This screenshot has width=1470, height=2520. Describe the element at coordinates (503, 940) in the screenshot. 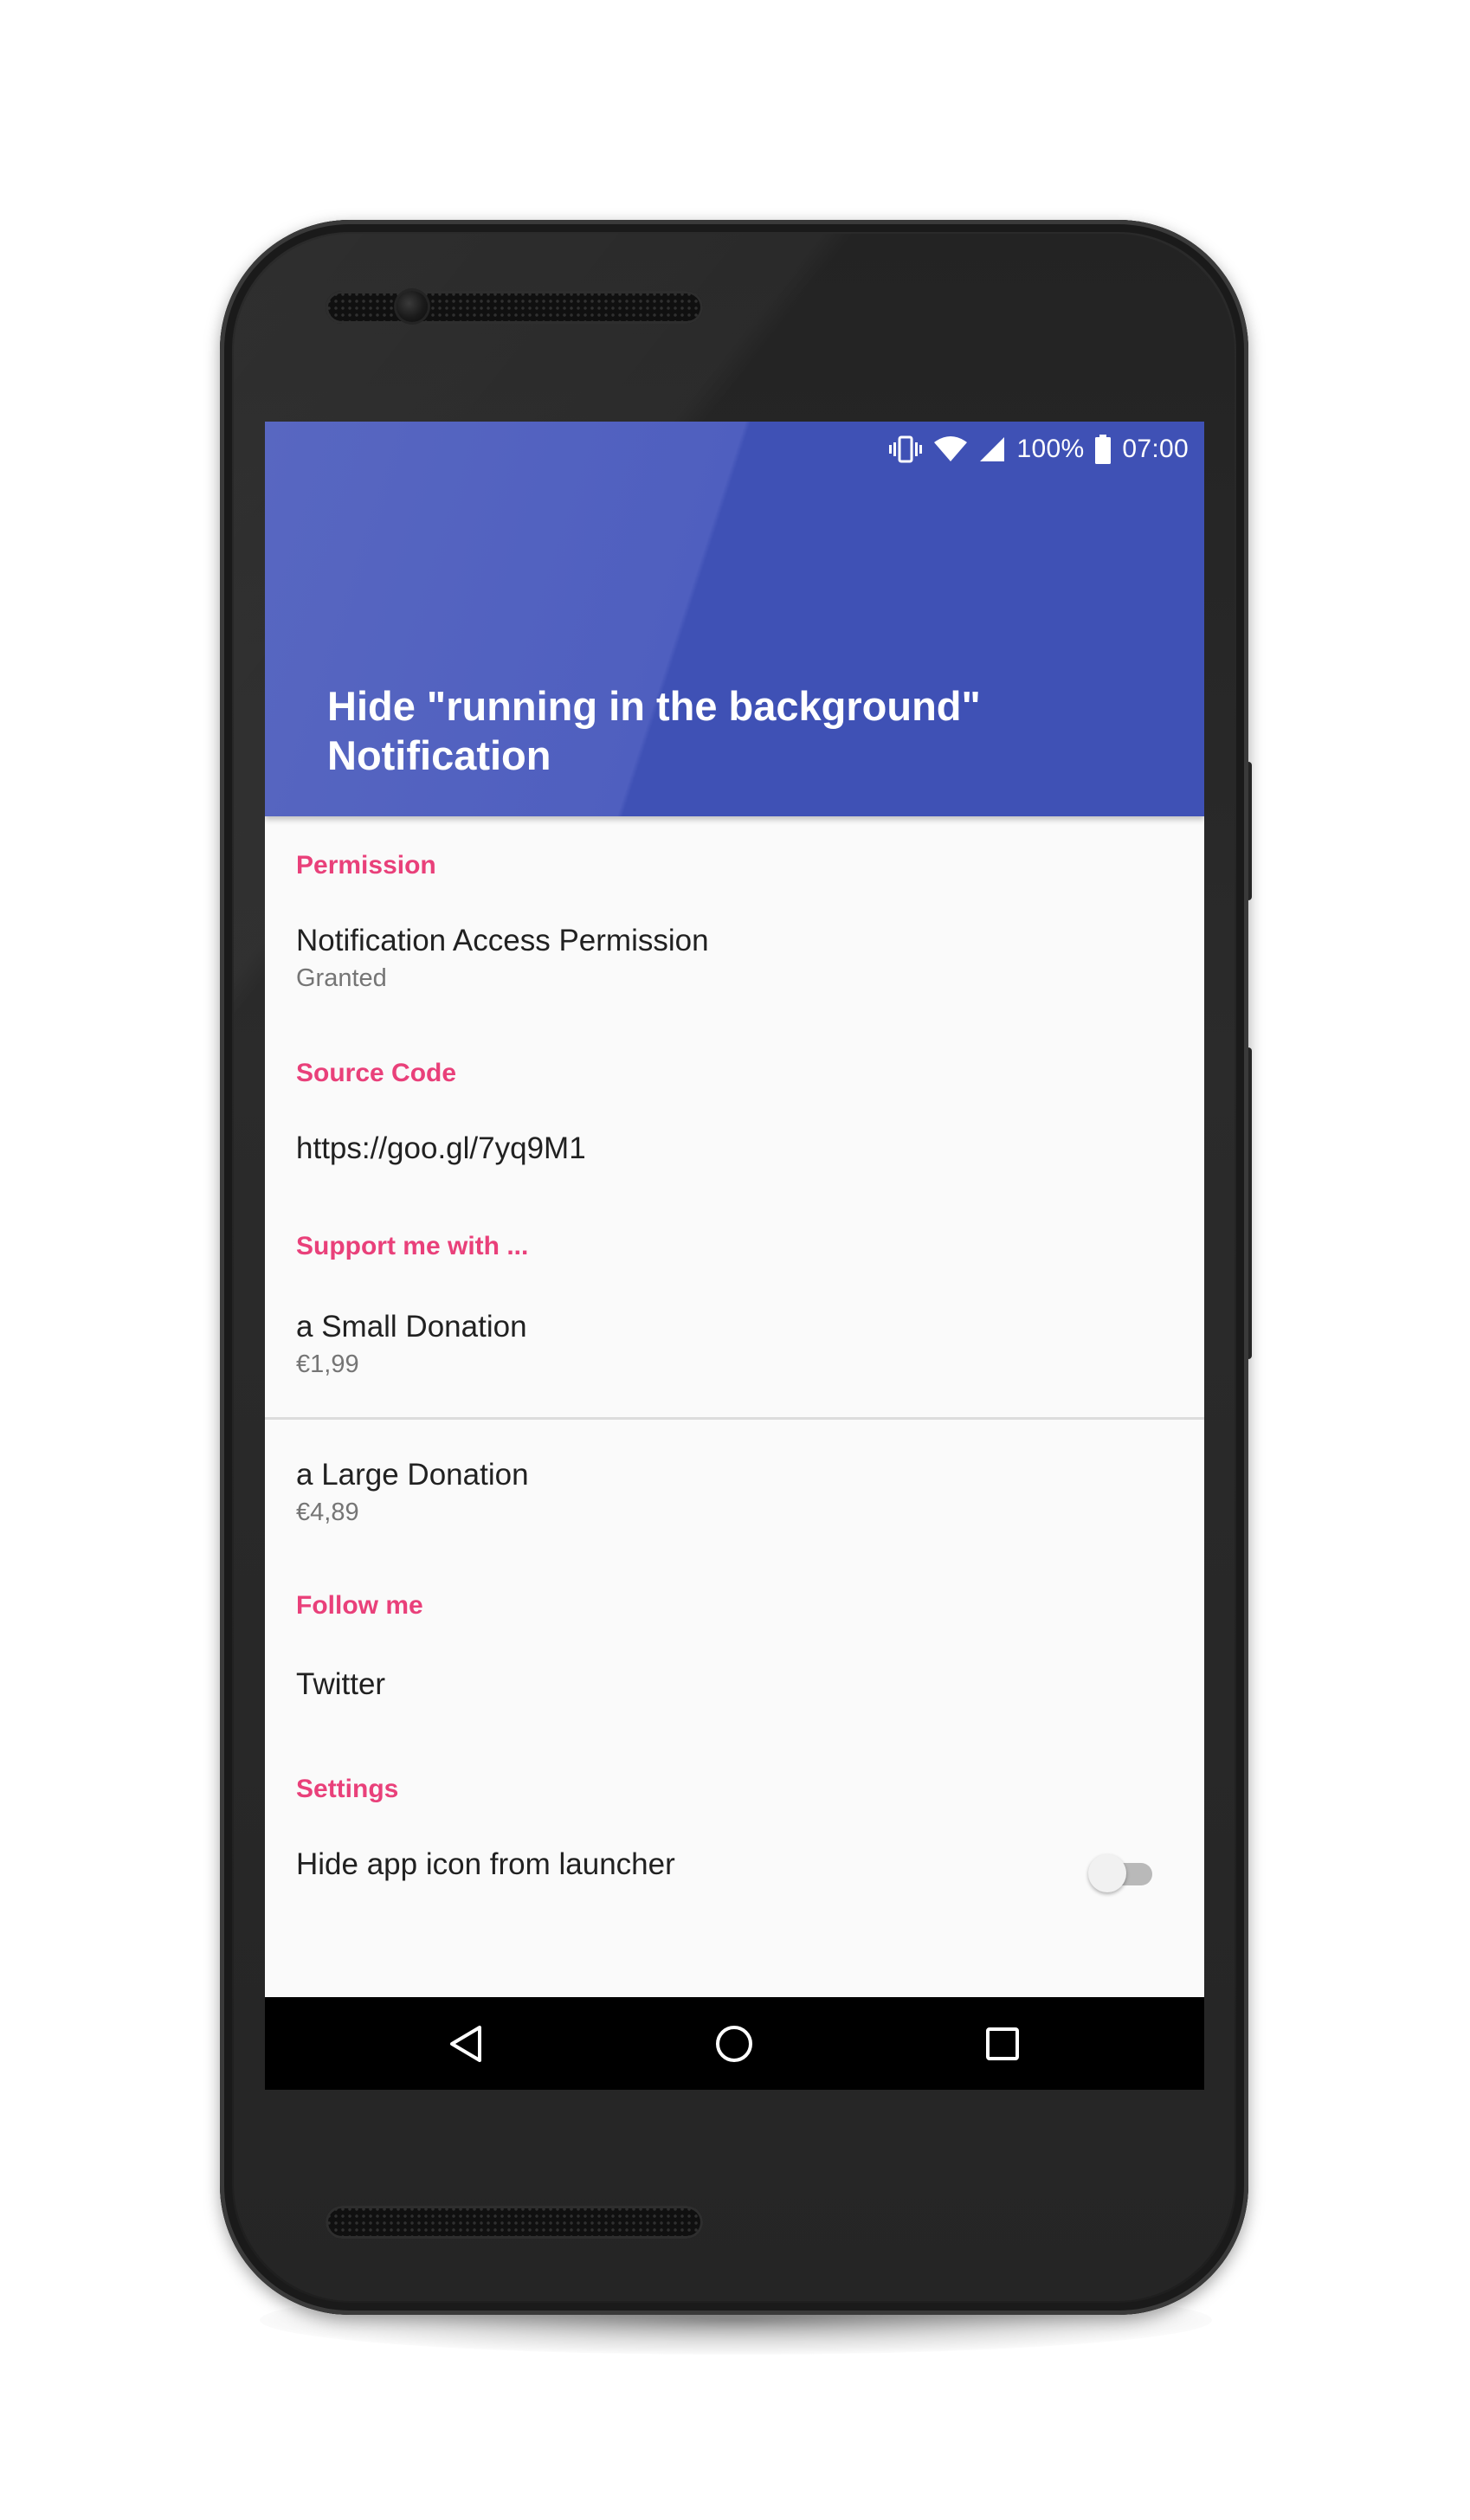

I see `pref-title: Notification Access Permission` at that location.